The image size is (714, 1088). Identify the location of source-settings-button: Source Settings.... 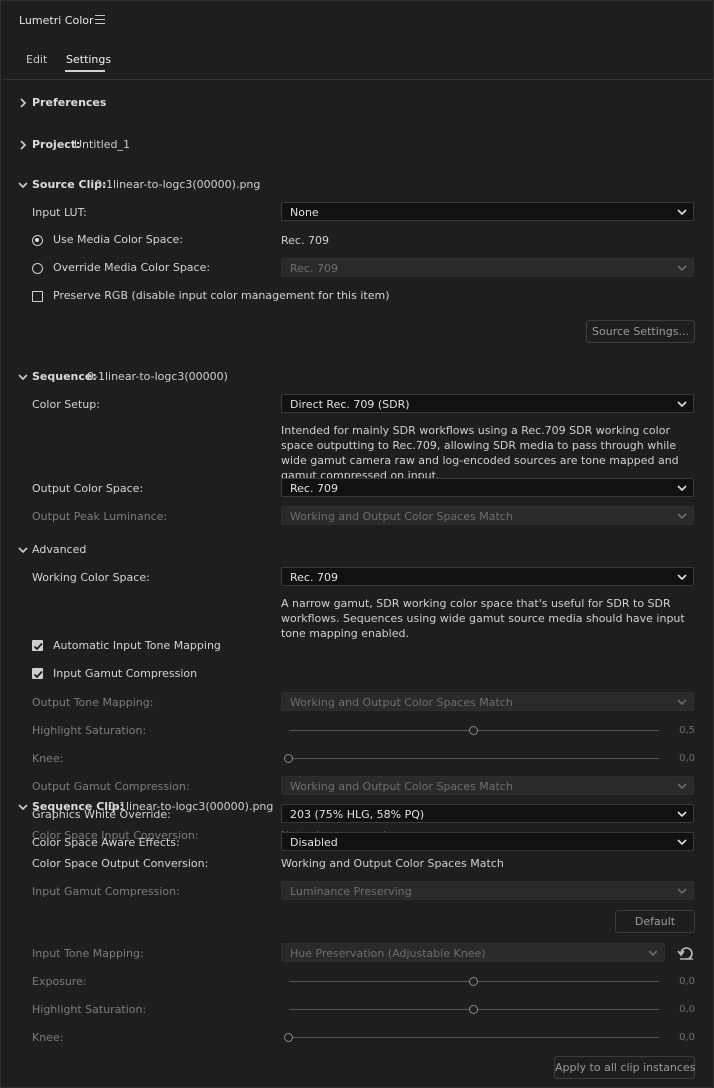
(640, 331).